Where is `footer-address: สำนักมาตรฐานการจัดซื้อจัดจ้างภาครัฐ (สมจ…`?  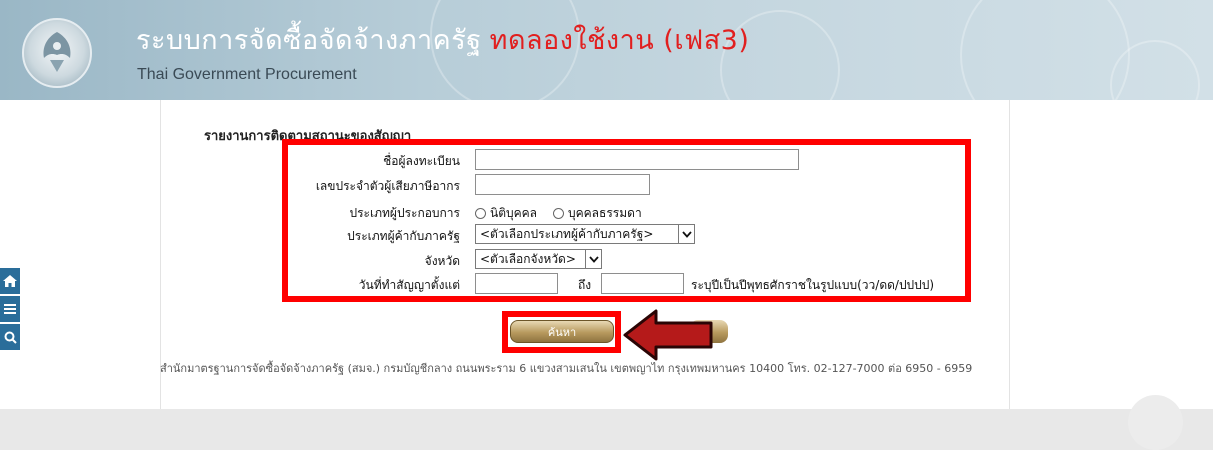 footer-address: สำนักมาตรฐานการจัดซื้อจัดจ้างภาครัฐ (สมจ… is located at coordinates (566, 368).